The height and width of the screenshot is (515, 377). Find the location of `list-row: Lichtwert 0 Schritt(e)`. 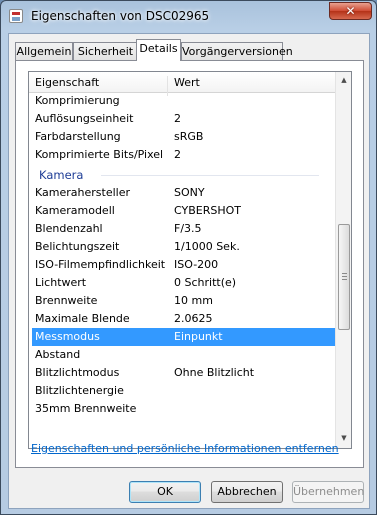

list-row: Lichtwert 0 Schritt(e) is located at coordinates (182, 283).